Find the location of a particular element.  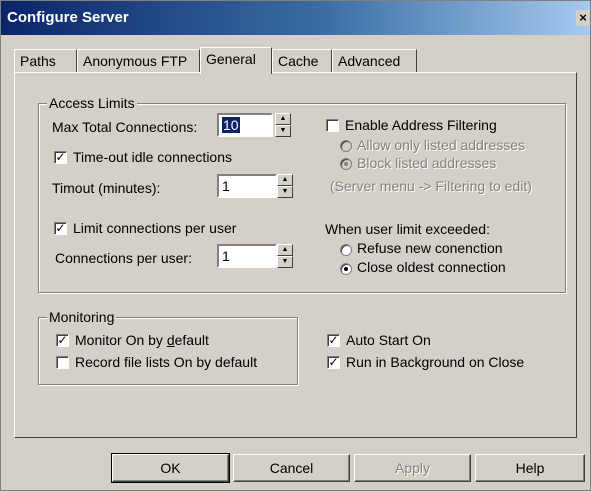

limit-per-user-label: Limit connections per user is located at coordinates (155, 228).